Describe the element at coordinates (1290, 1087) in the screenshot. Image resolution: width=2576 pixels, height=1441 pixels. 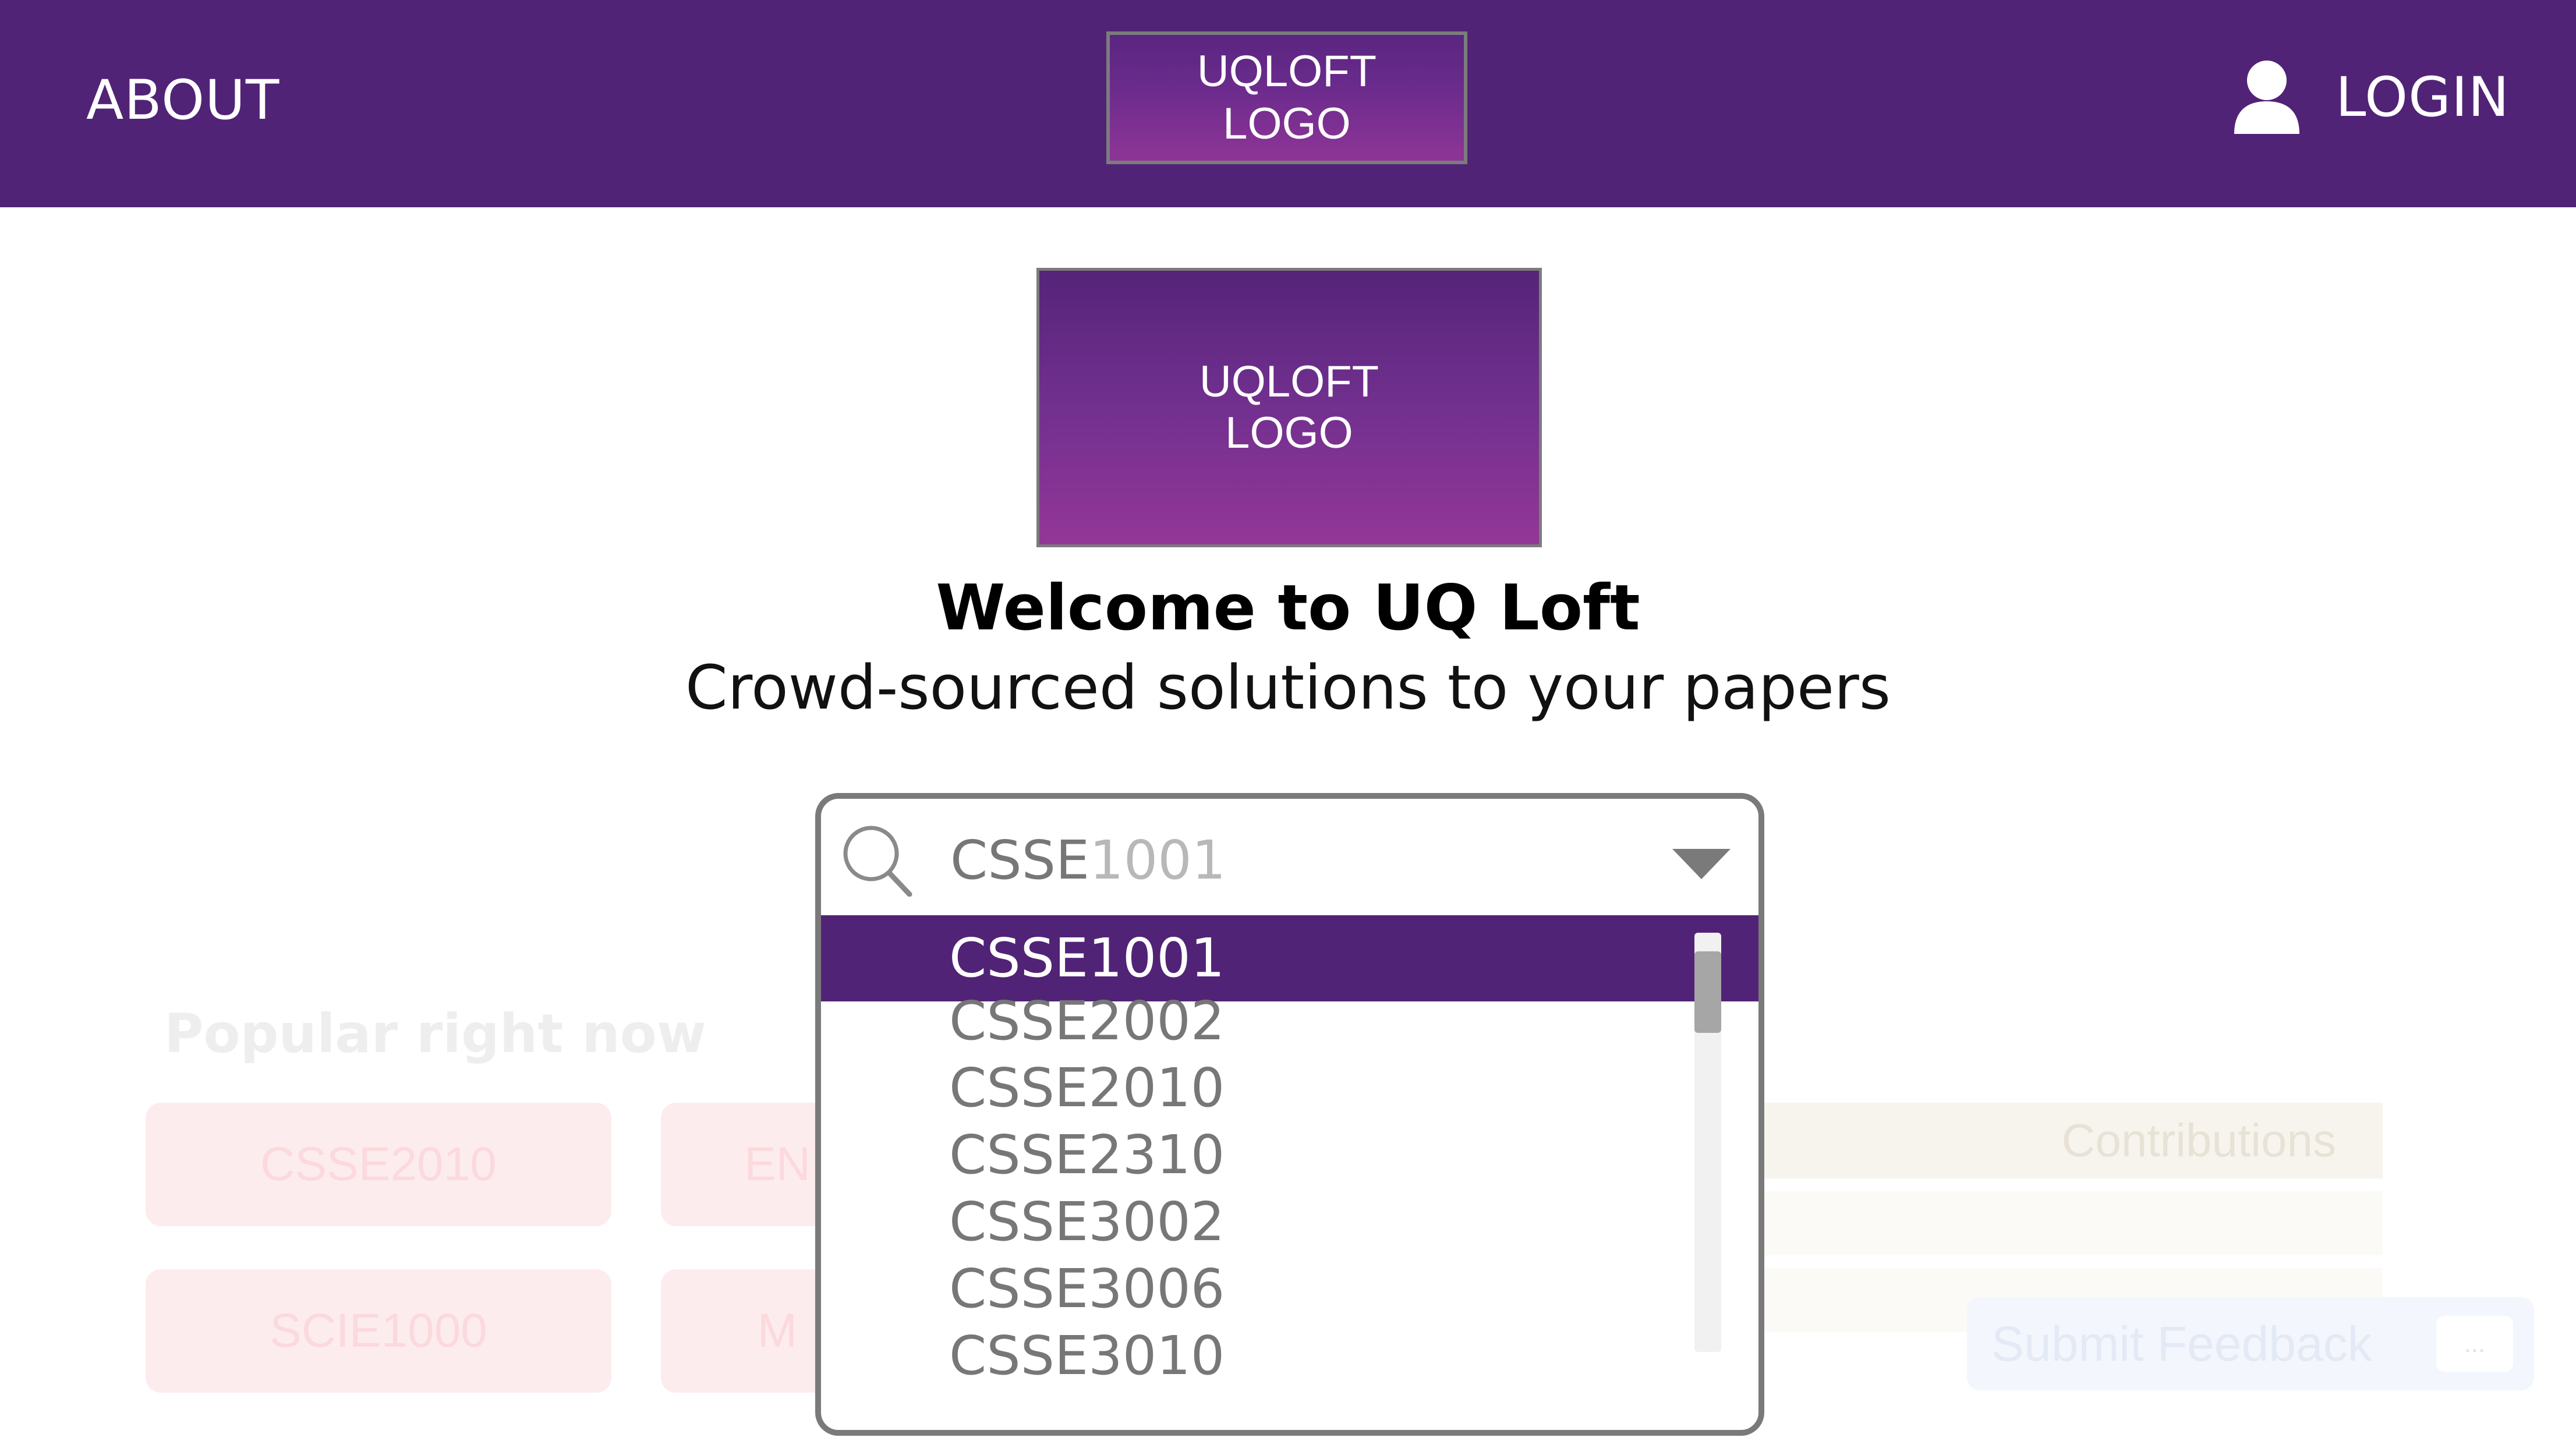
I see `option-item: CSSE2010` at that location.